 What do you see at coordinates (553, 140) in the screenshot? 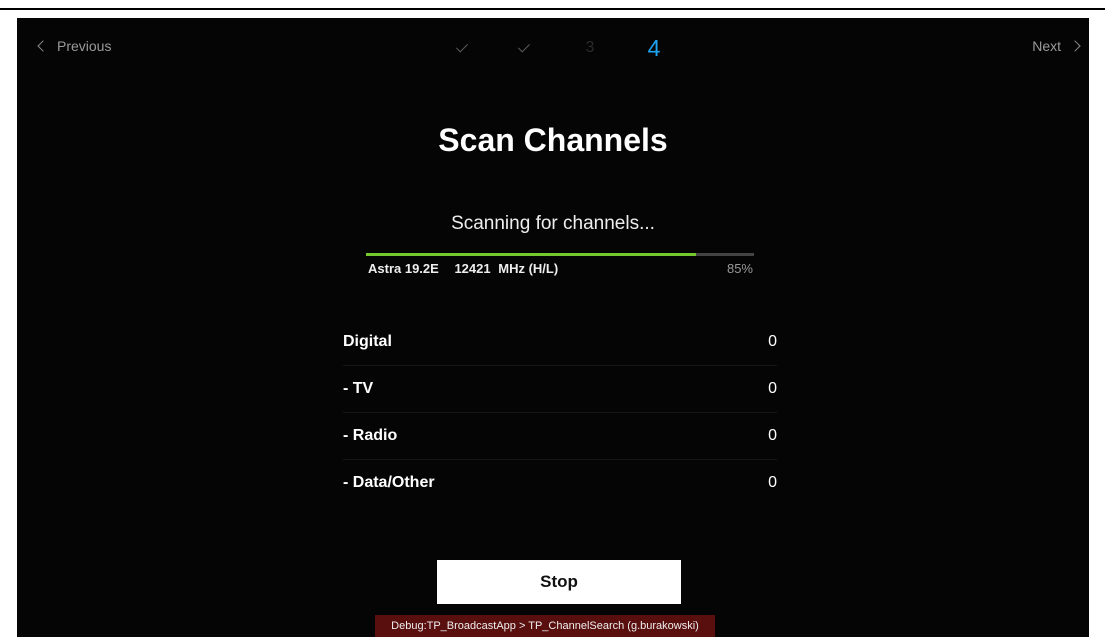
I see `page-title: Scan Channels` at bounding box center [553, 140].